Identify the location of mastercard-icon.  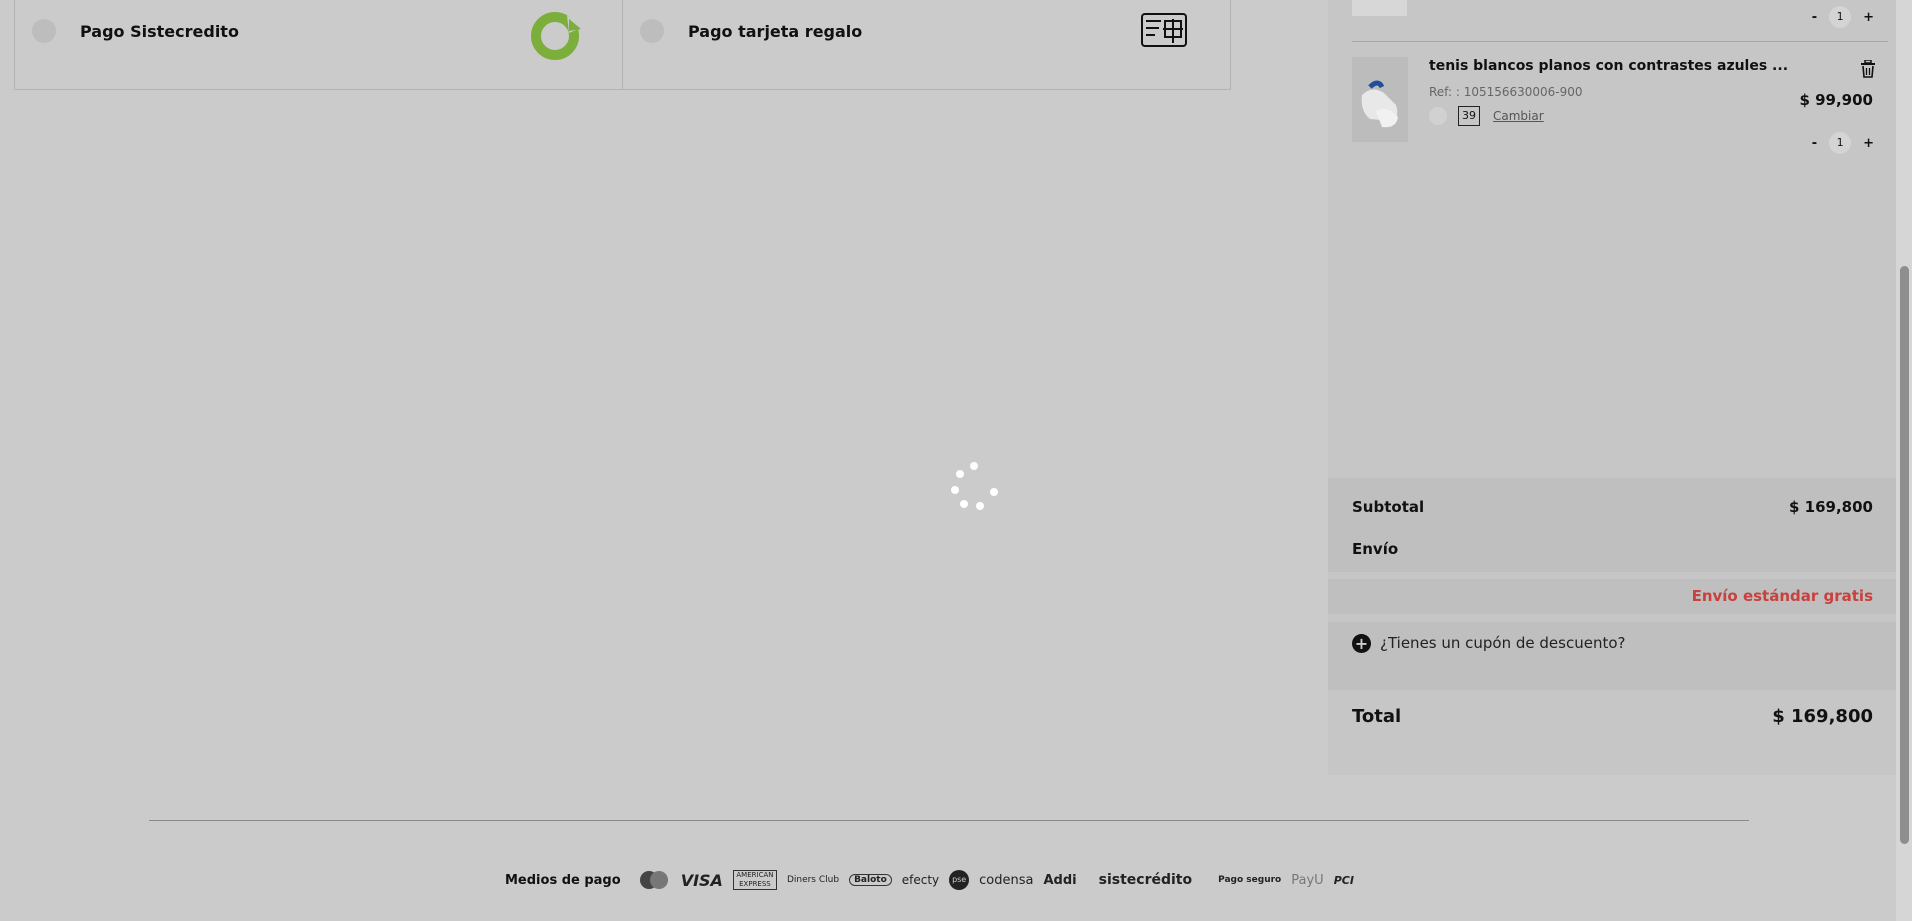
(653, 880).